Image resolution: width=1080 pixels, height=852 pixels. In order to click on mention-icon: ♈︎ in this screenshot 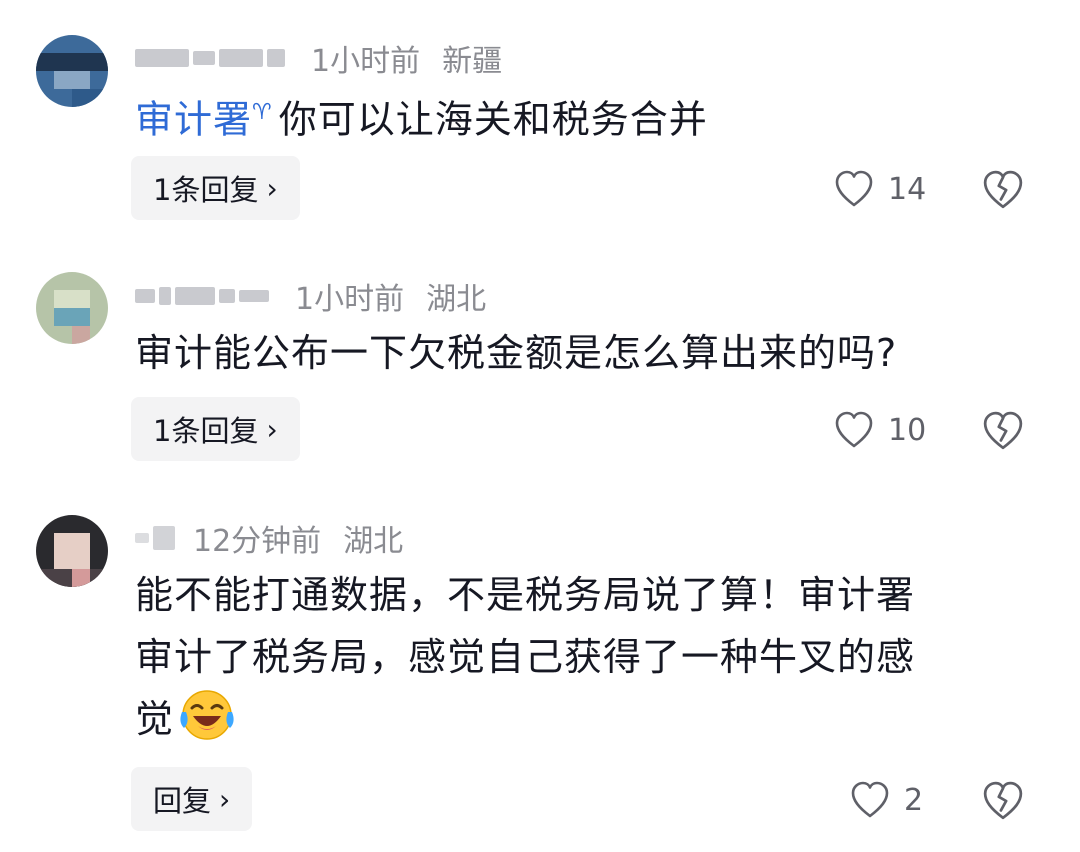, I will do `click(262, 112)`.